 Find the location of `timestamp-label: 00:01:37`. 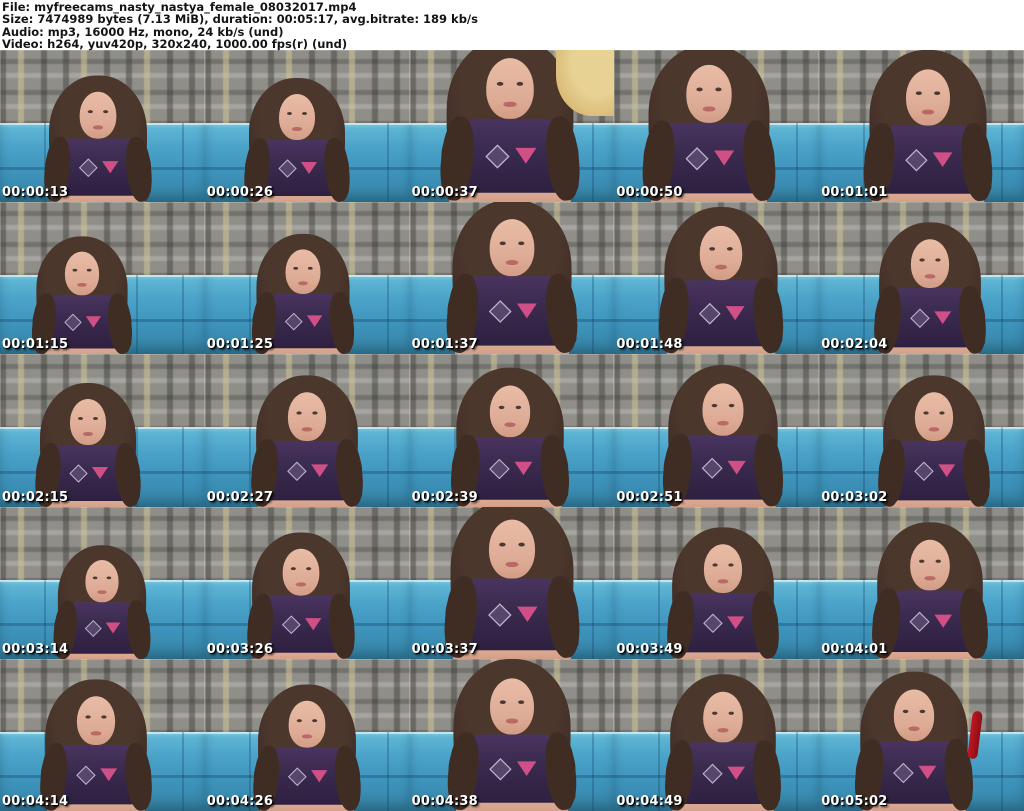

timestamp-label: 00:01:37 is located at coordinates (444, 345).